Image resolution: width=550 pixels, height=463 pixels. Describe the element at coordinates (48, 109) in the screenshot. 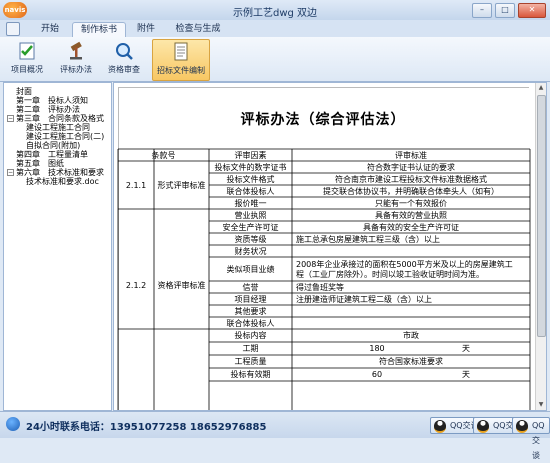

I see `tree-item-chapter2: 第二章 评标办法` at that location.